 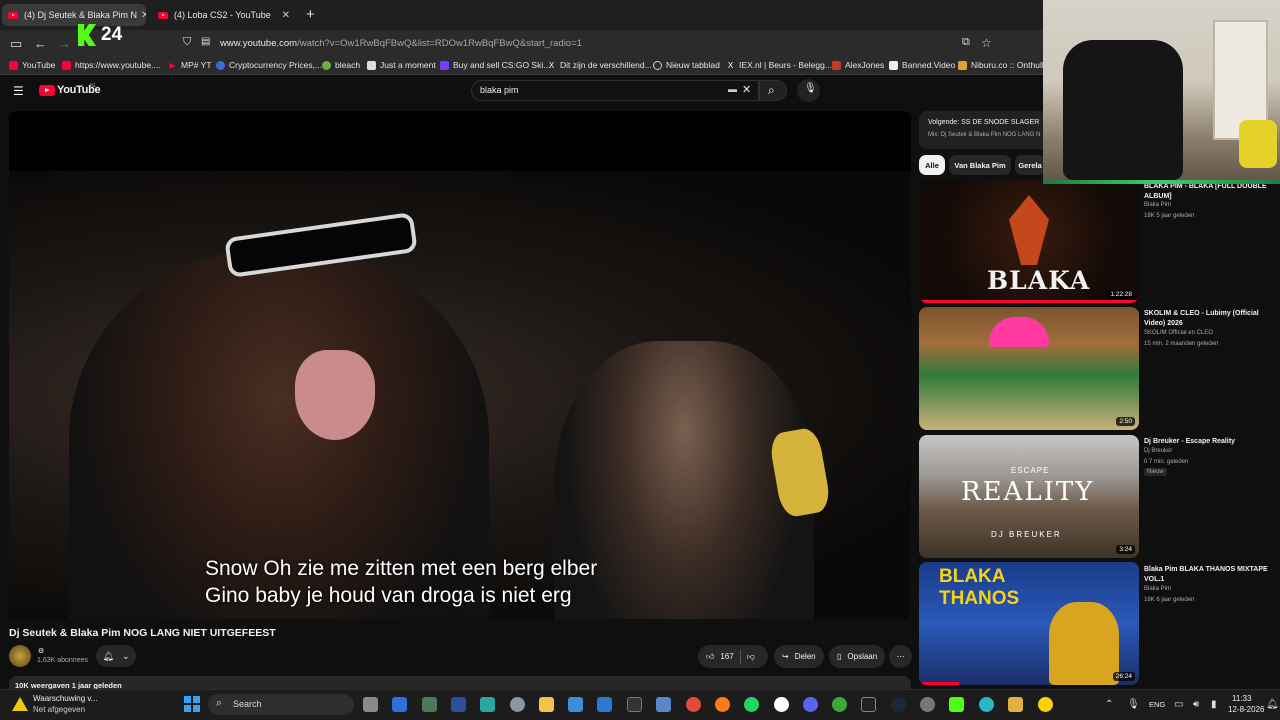 What do you see at coordinates (1272, 704) in the screenshot?
I see `notifications-icon: 🔔︎` at bounding box center [1272, 704].